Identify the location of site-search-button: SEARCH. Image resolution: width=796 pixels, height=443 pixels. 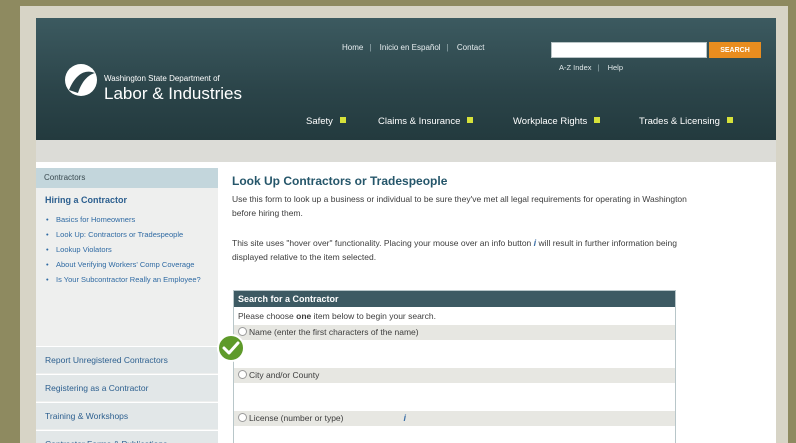
(735, 50).